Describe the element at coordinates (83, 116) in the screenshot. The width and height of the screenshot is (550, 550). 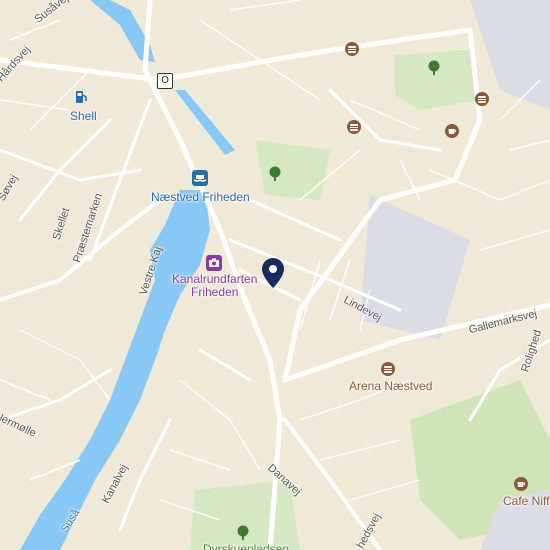
I see `poi-label-shell: Shell` at that location.